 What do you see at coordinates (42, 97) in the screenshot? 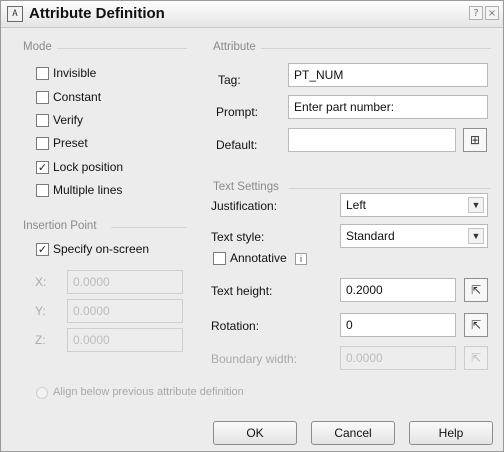
I see `constant-checkbox` at bounding box center [42, 97].